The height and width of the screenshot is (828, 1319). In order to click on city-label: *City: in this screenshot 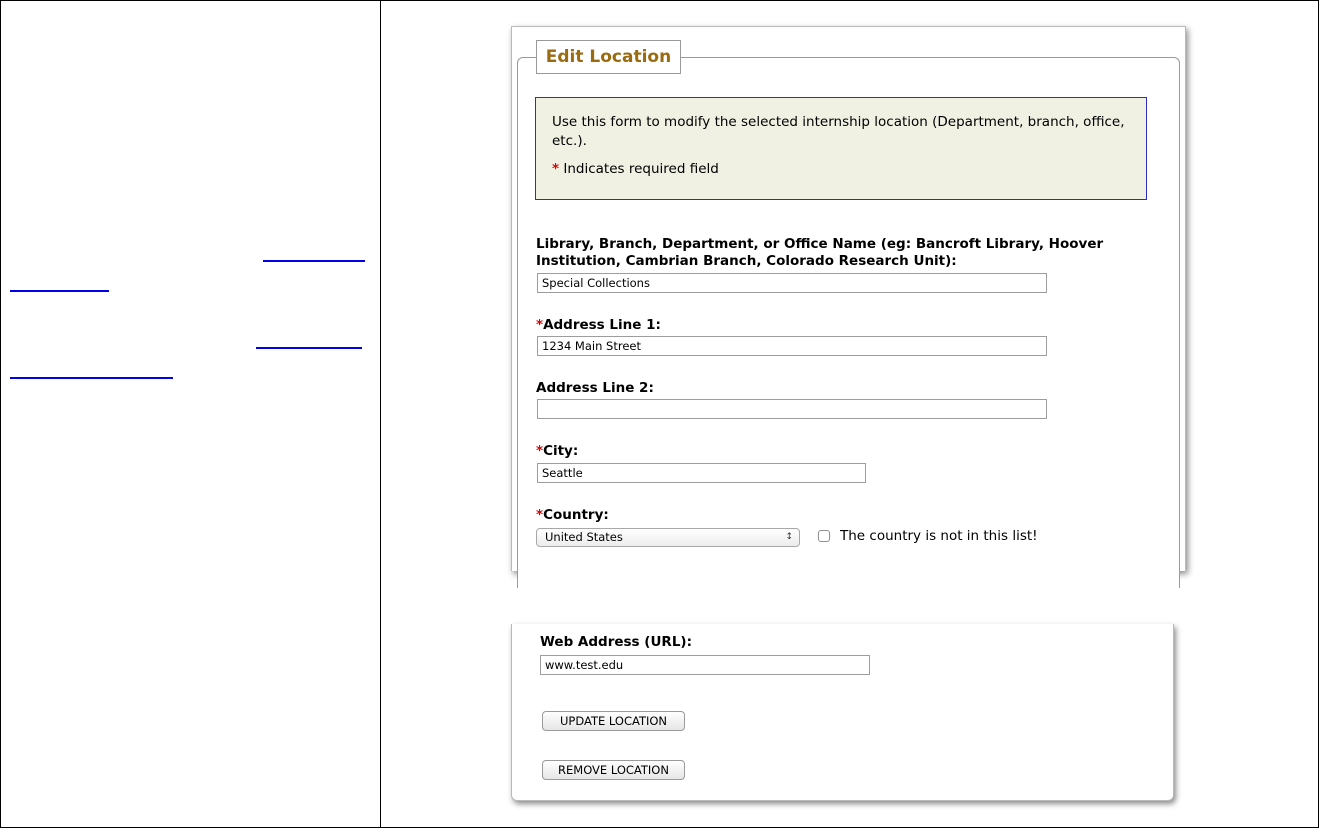, I will do `click(557, 451)`.